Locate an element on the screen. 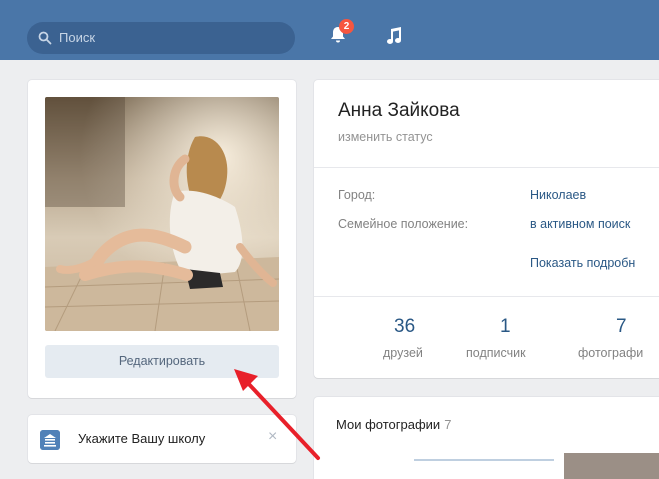 This screenshot has width=659, height=479. notifications-badge: 2 is located at coordinates (346, 26).